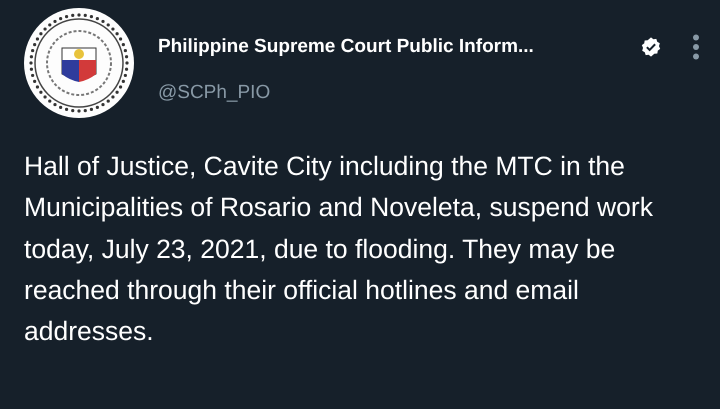  Describe the element at coordinates (214, 93) in the screenshot. I see `author-handle: @SCPh_PIO` at that location.